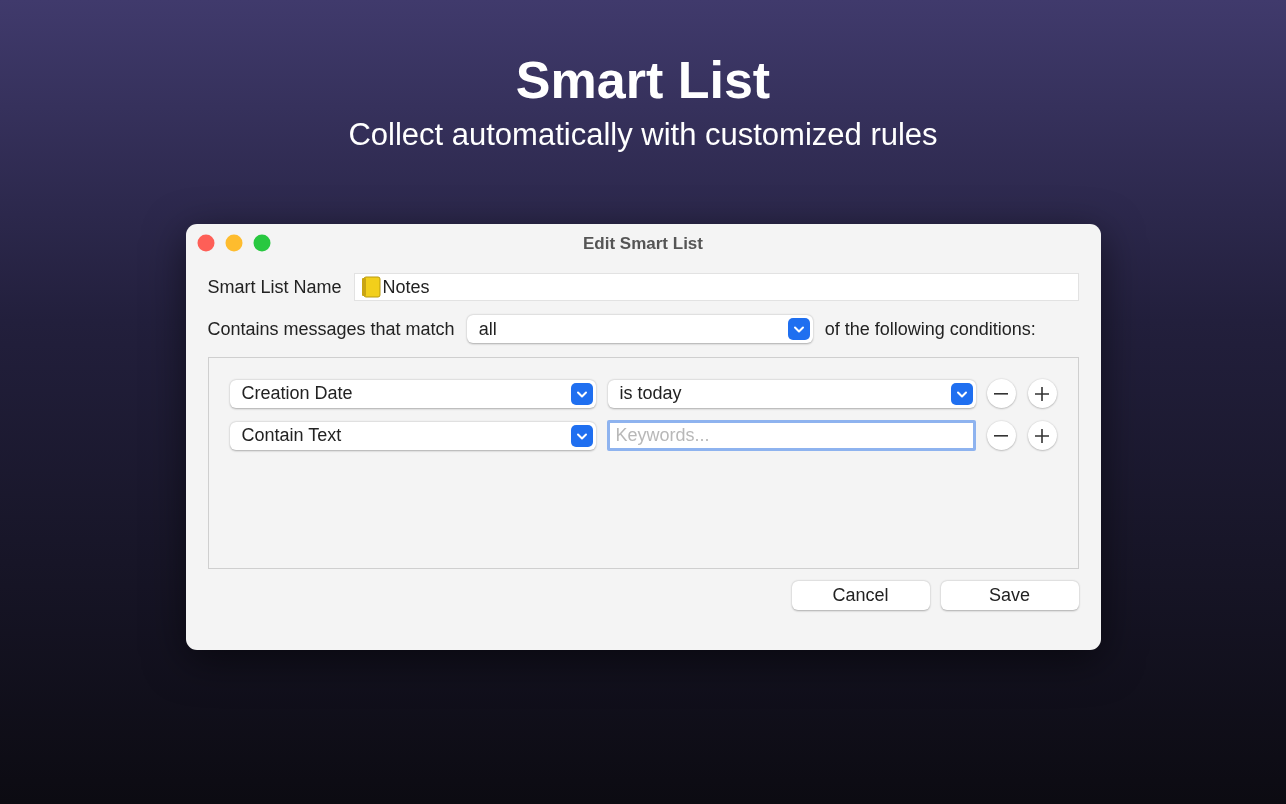  What do you see at coordinates (930, 329) in the screenshot?
I see `conditions-label: of the following conditions:` at bounding box center [930, 329].